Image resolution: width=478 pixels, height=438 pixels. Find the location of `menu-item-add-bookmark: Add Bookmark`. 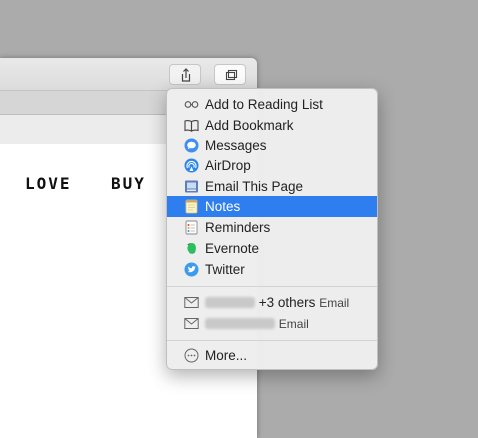

menu-item-add-bookmark: Add Bookmark is located at coordinates (272, 125).